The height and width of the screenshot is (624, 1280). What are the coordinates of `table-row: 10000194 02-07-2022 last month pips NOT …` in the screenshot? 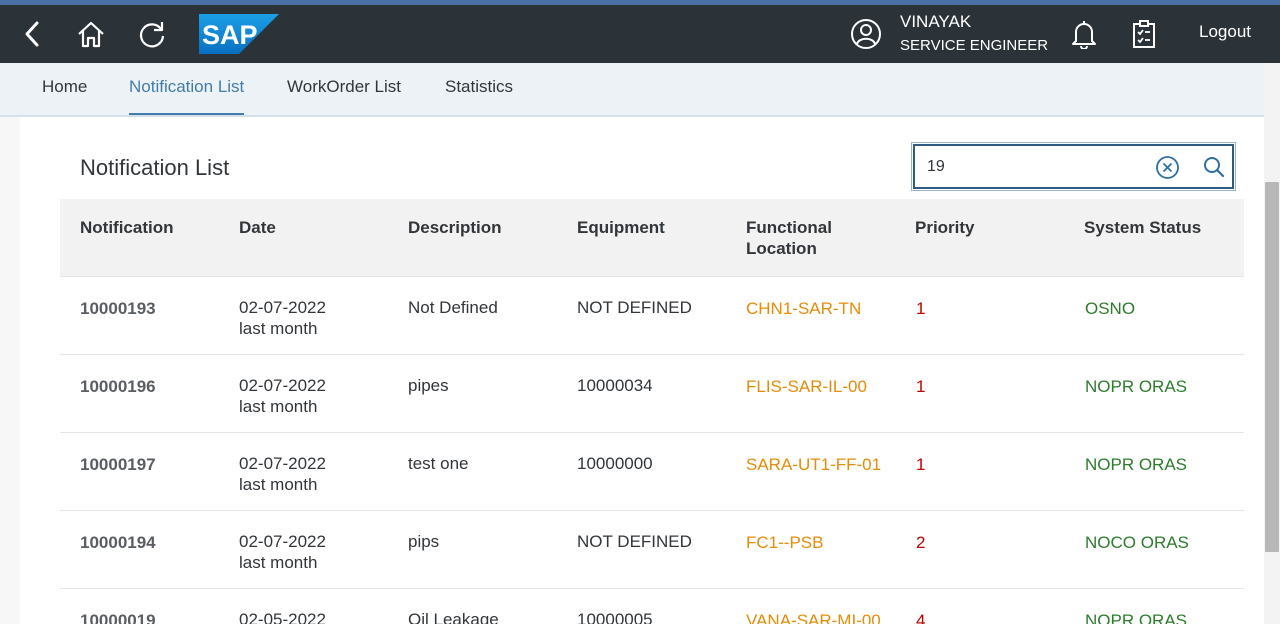 It's located at (652, 550).